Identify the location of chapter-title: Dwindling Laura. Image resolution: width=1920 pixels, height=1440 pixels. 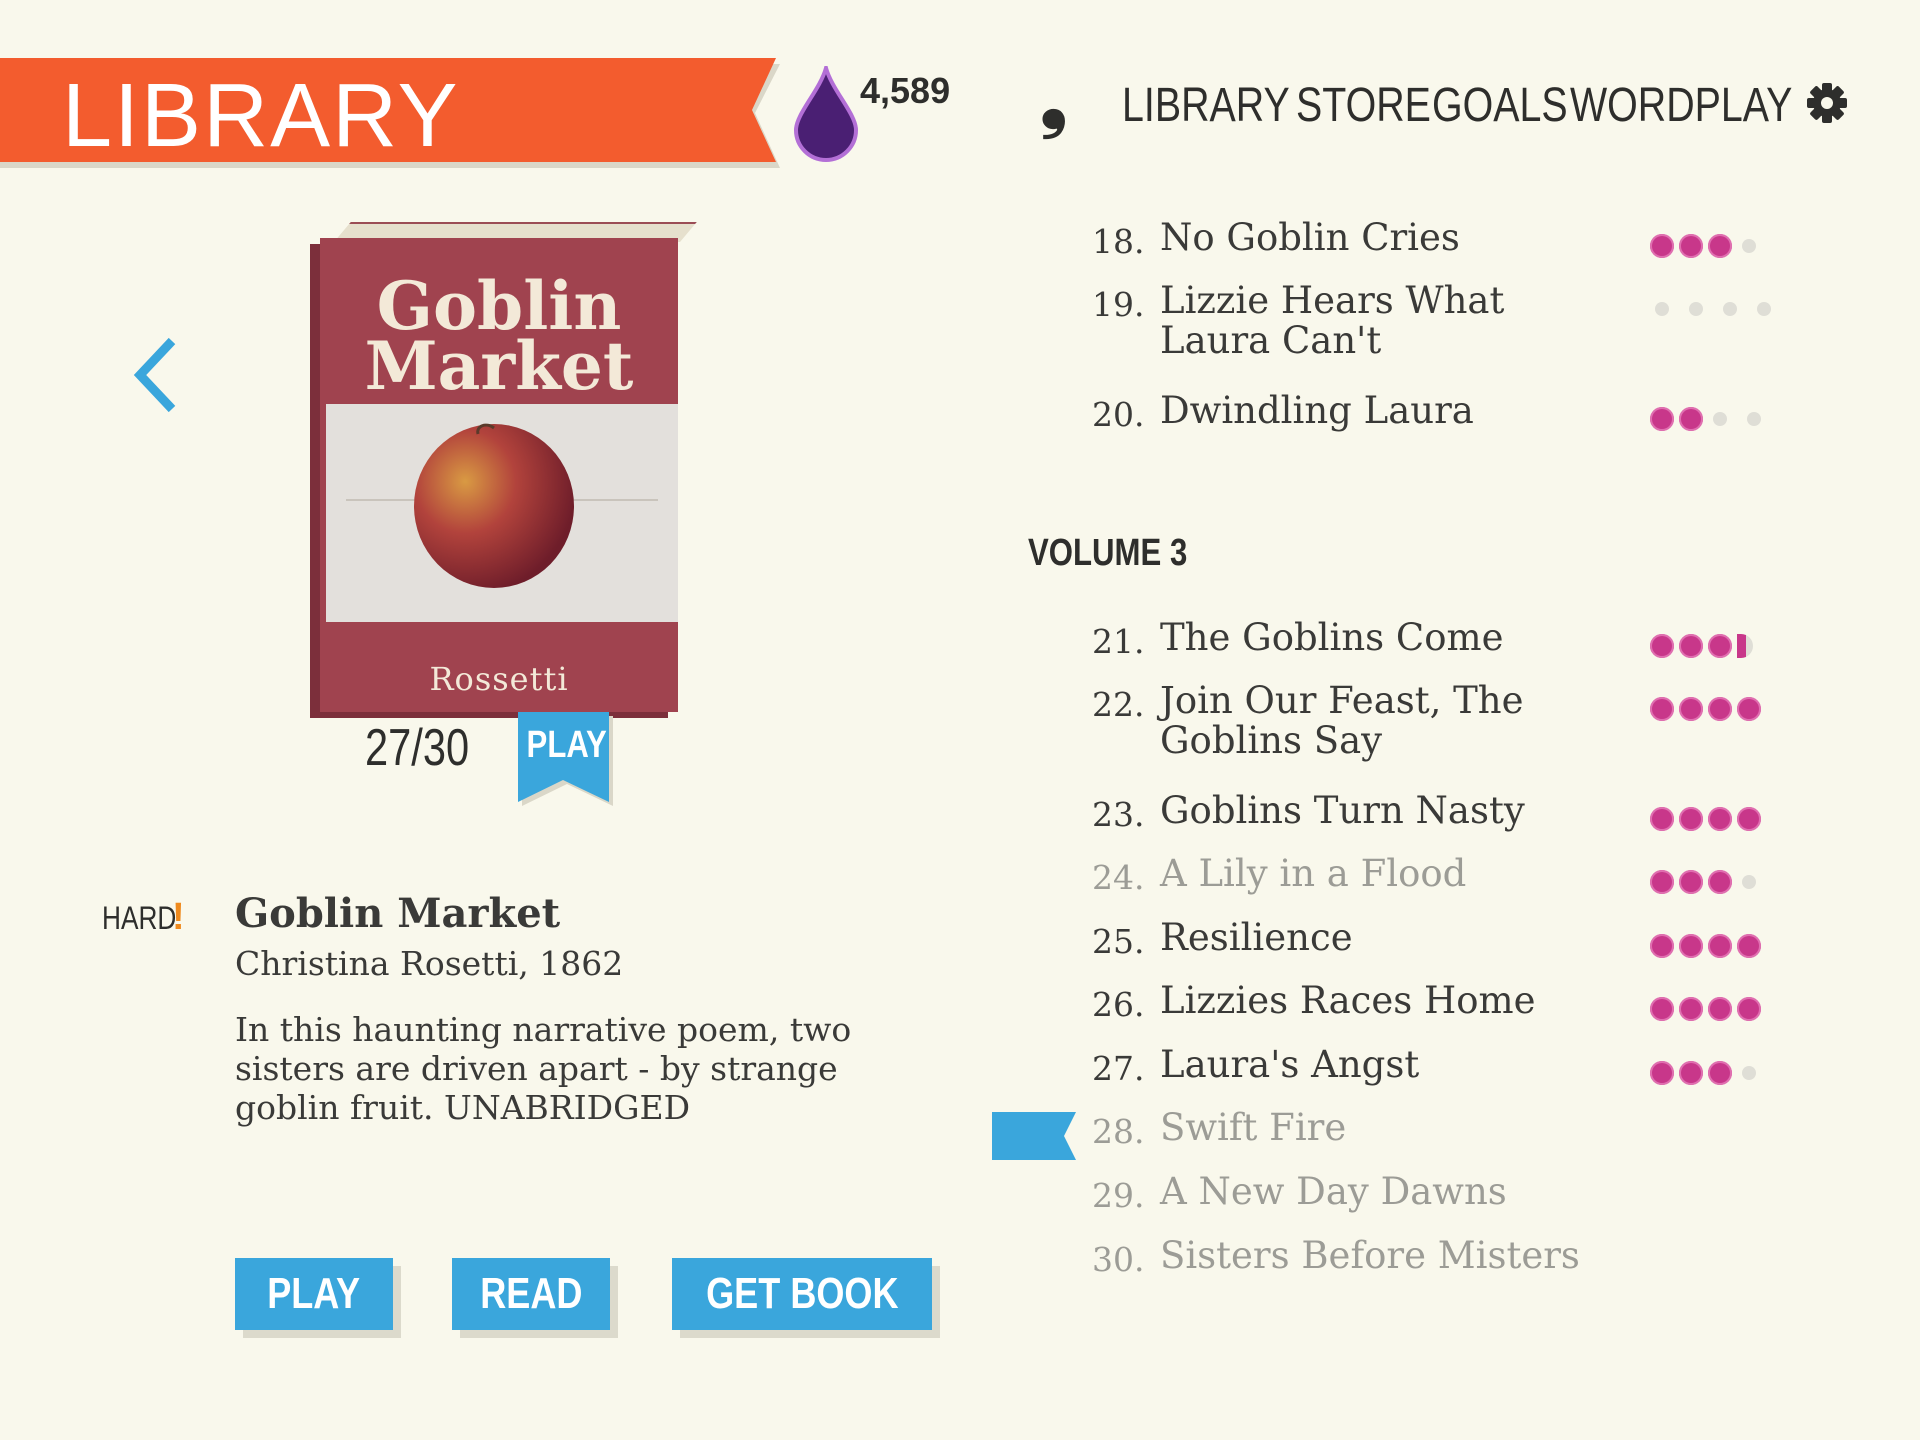
(1317, 410).